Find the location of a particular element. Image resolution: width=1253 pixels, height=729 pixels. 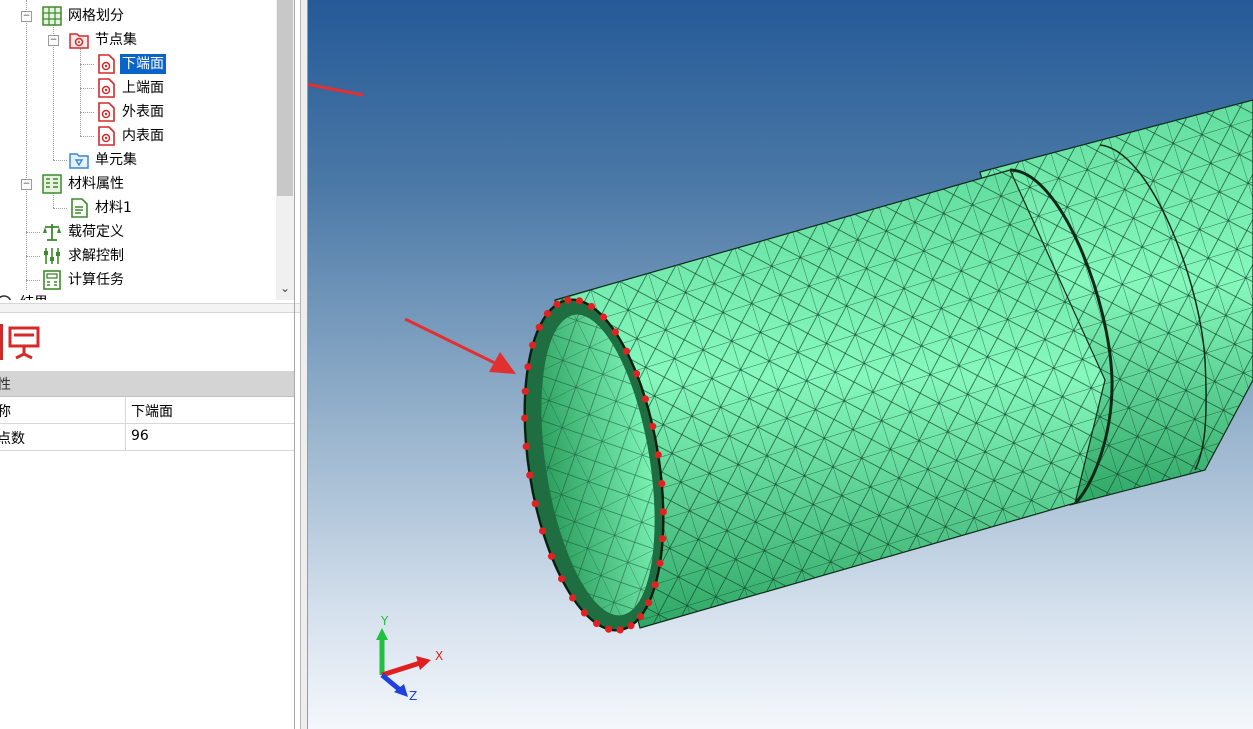

tree-item-node-set: 节点集 is located at coordinates (104, 40).